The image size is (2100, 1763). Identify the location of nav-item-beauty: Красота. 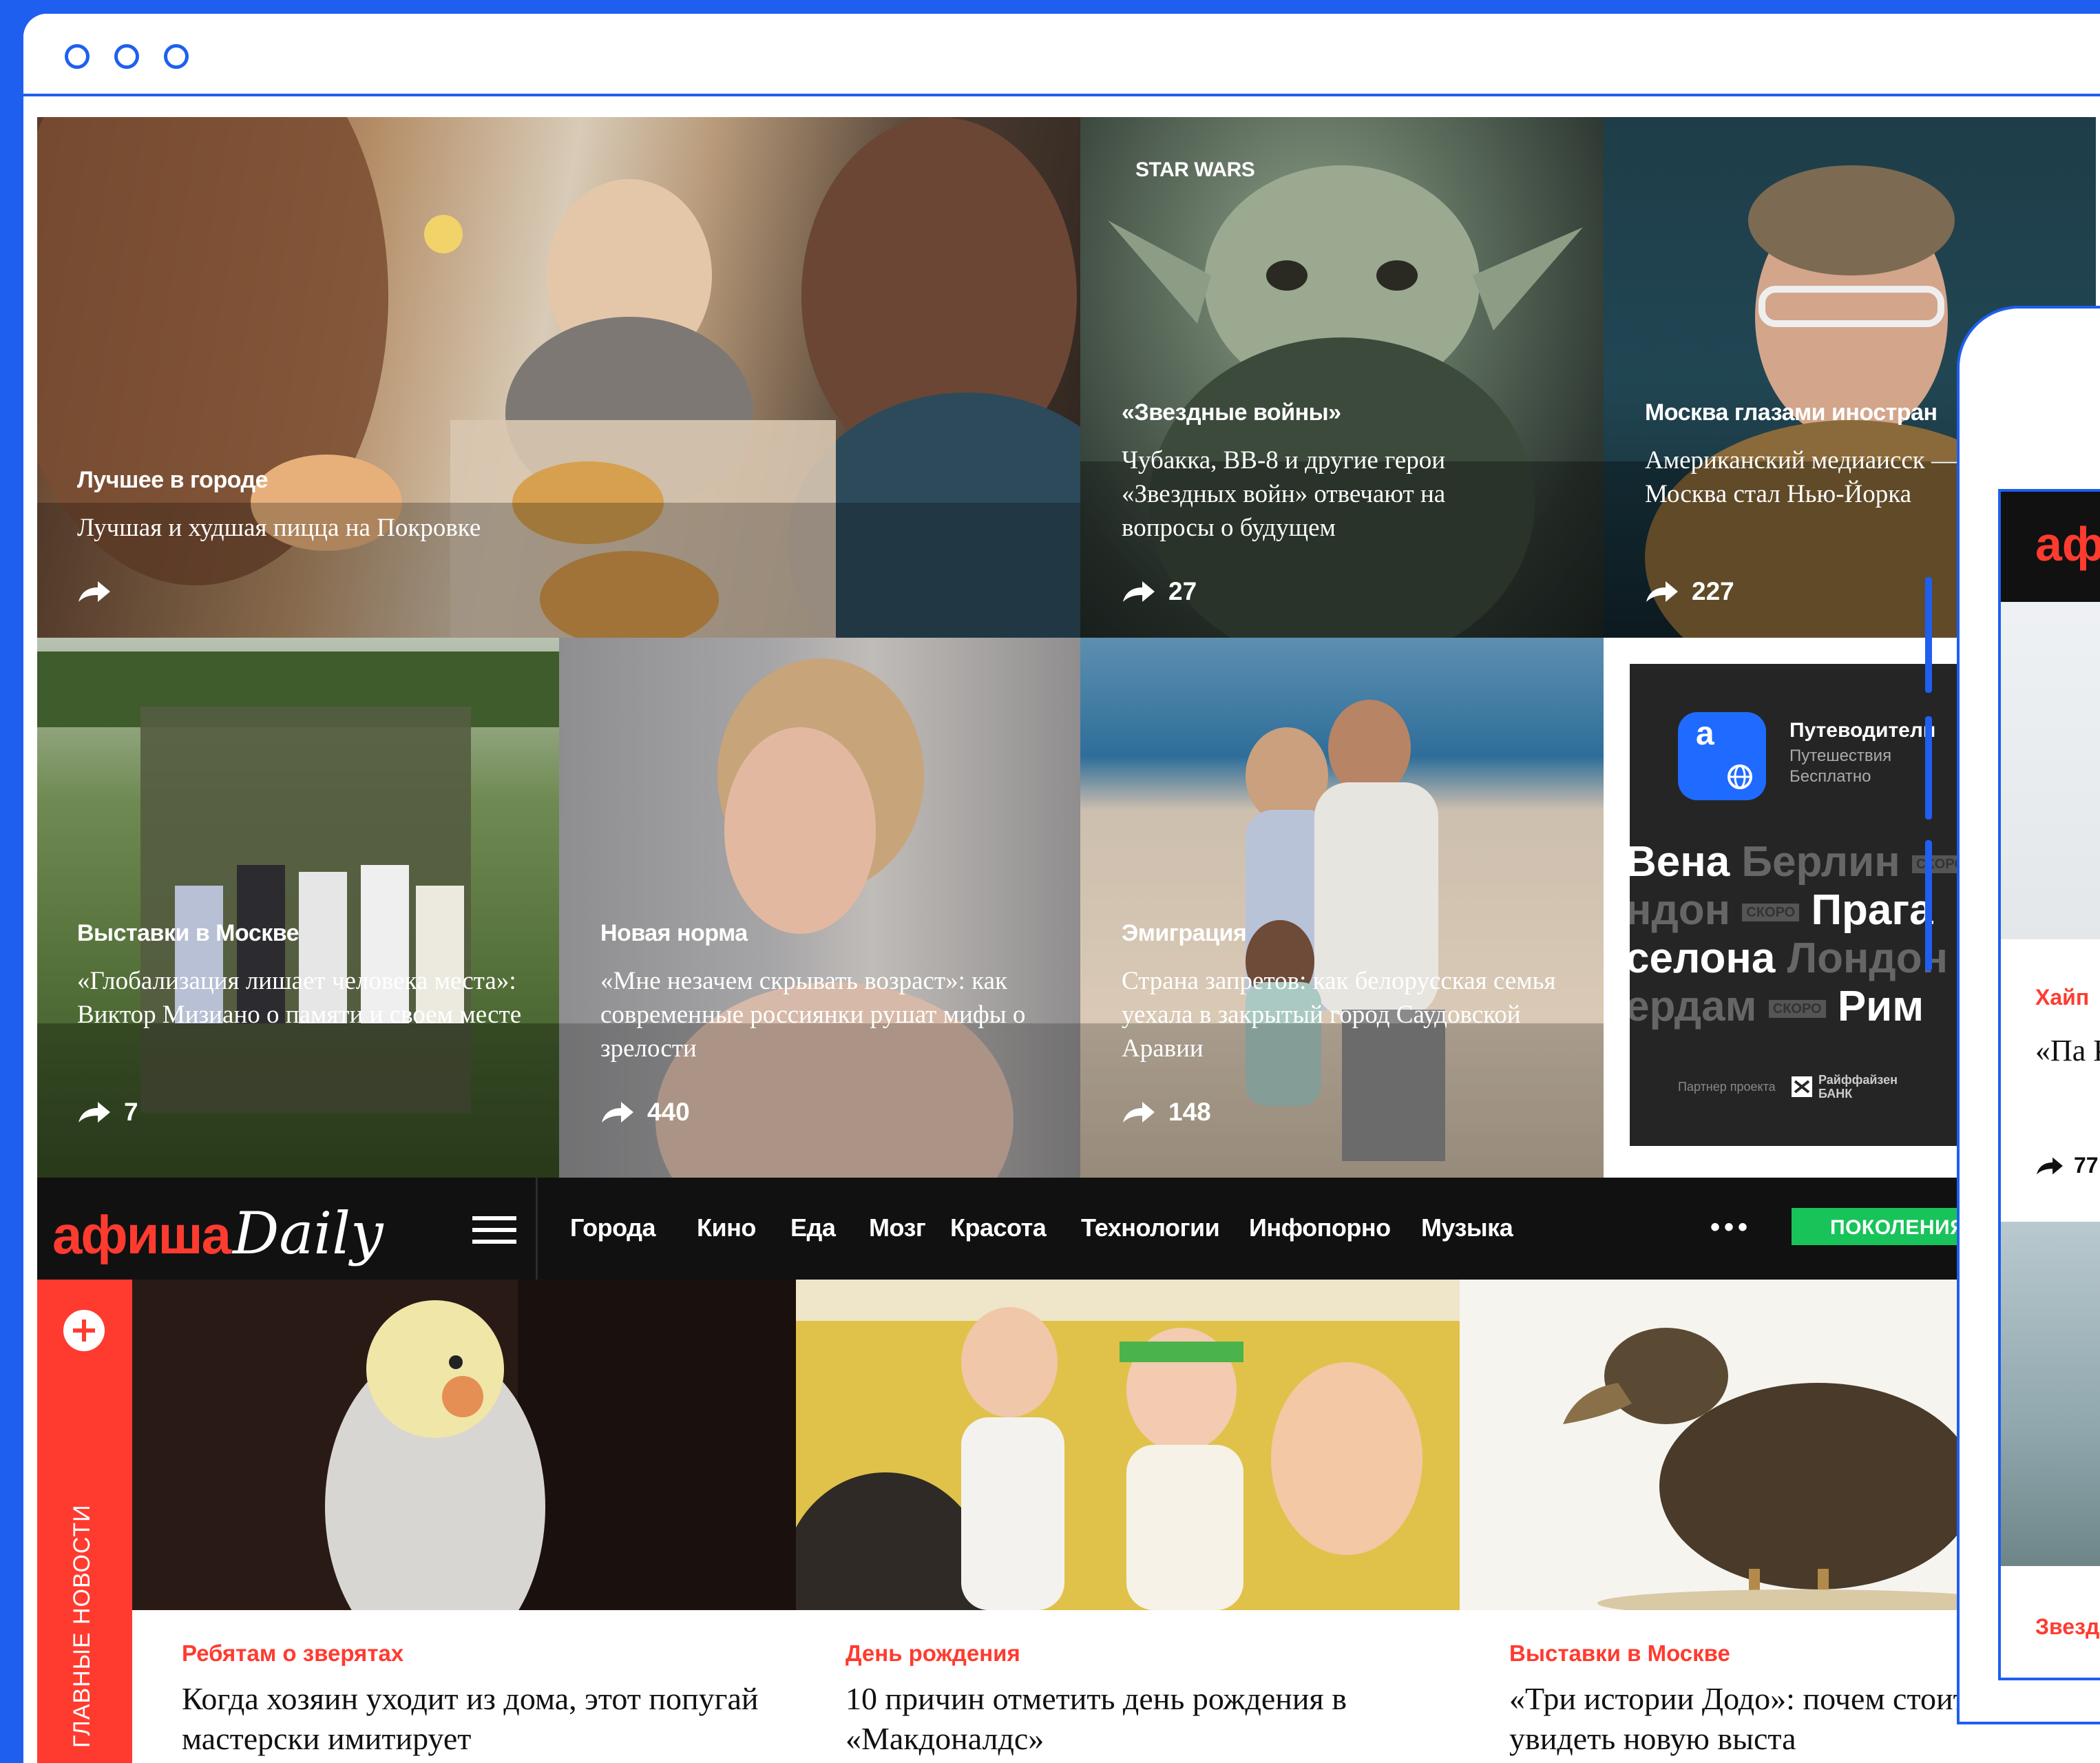
(998, 1227).